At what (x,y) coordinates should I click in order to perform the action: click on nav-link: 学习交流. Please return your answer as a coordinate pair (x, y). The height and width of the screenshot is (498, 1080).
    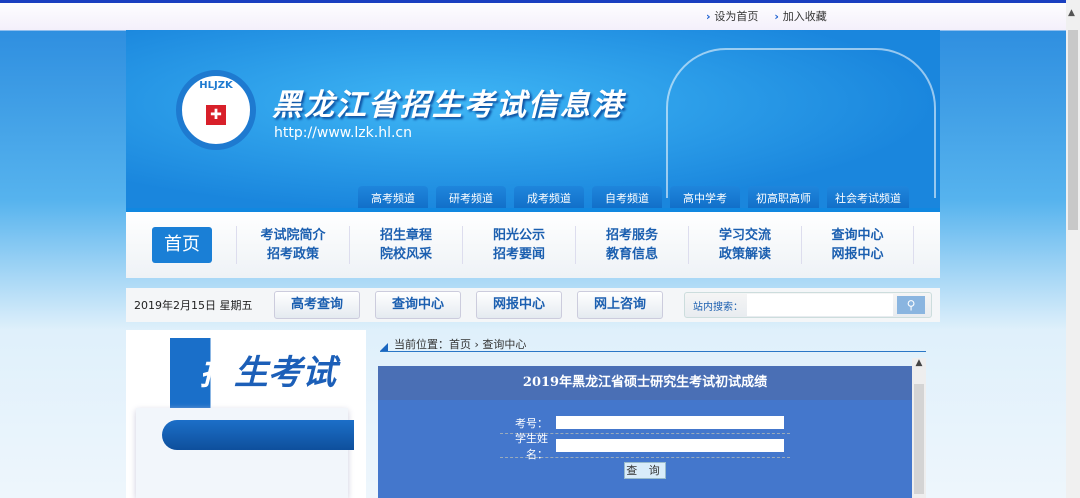
    Looking at the image, I should click on (745, 235).